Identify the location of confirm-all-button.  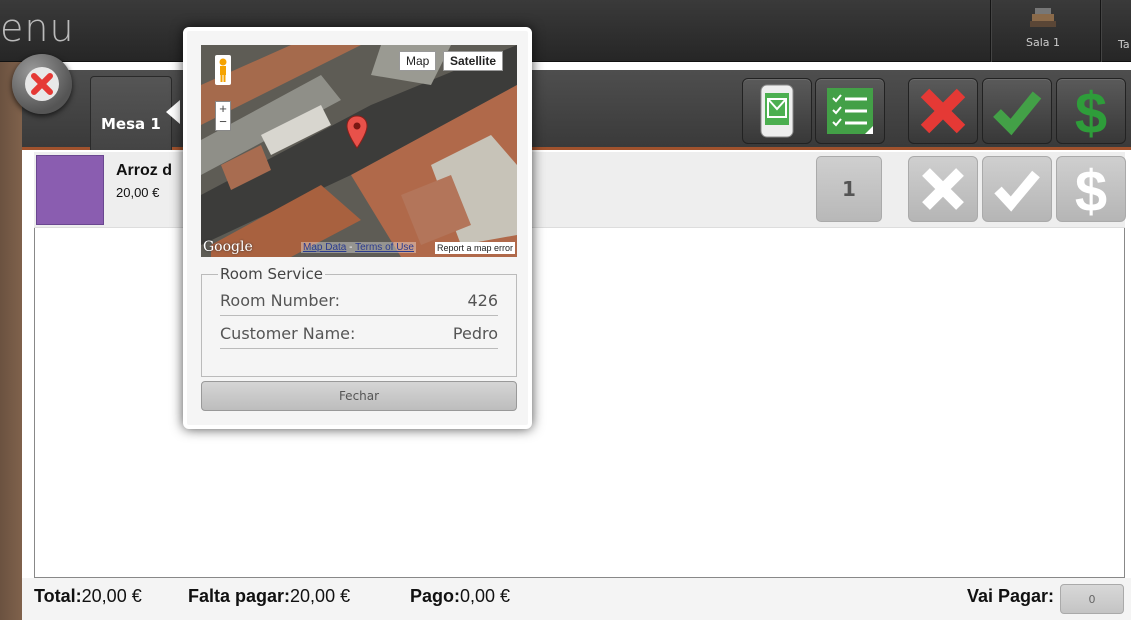
(1017, 111).